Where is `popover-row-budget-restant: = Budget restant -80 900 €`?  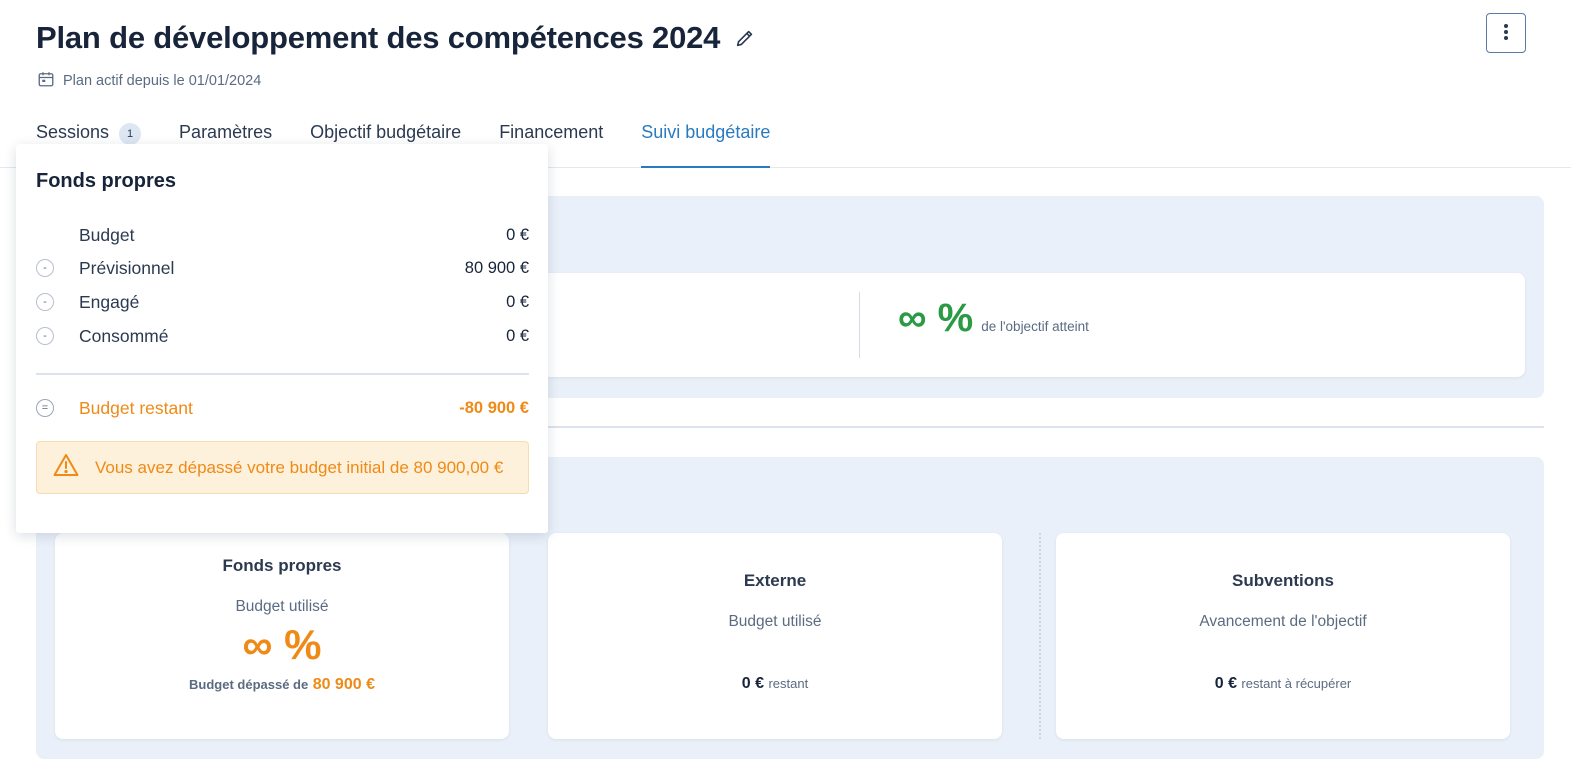 popover-row-budget-restant: = Budget restant -80 900 € is located at coordinates (282, 408).